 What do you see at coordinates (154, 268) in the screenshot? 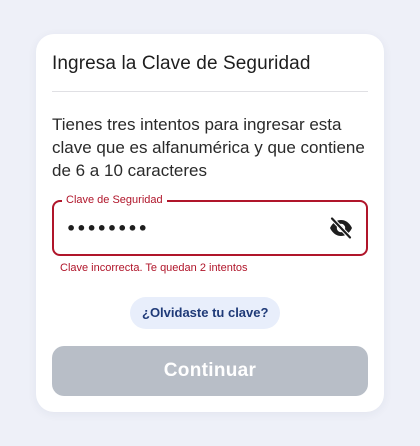
I see `error-message: Clave incorrecta. Te quedan 2 intentos` at bounding box center [154, 268].